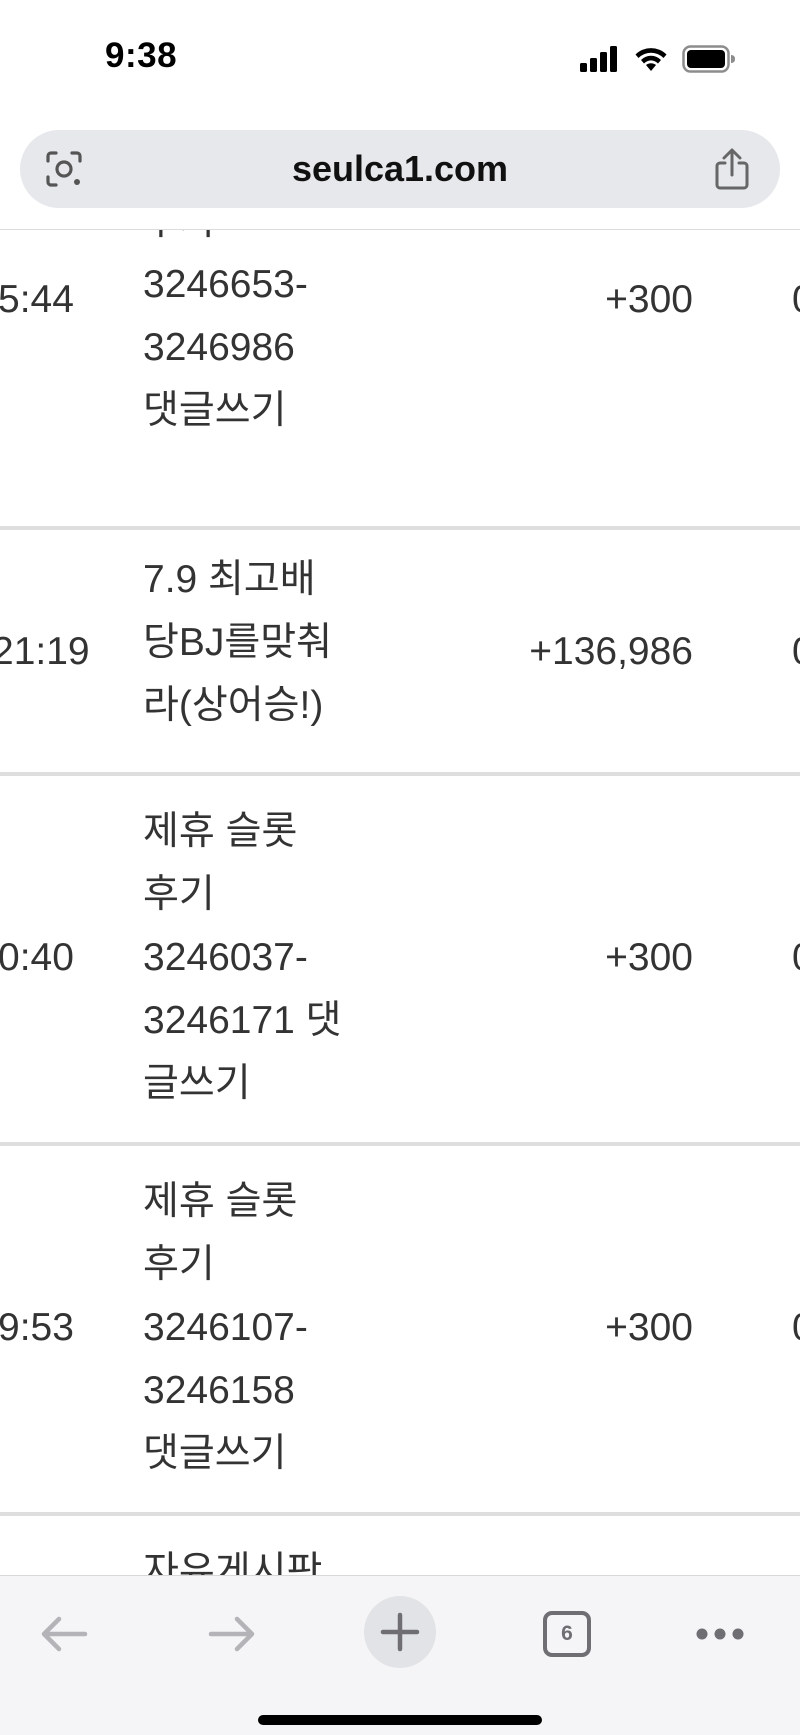  I want to click on row-title: 제휴 슬롯 후기 3246107- 3246158 댓글쓰기, so click(250, 1327).